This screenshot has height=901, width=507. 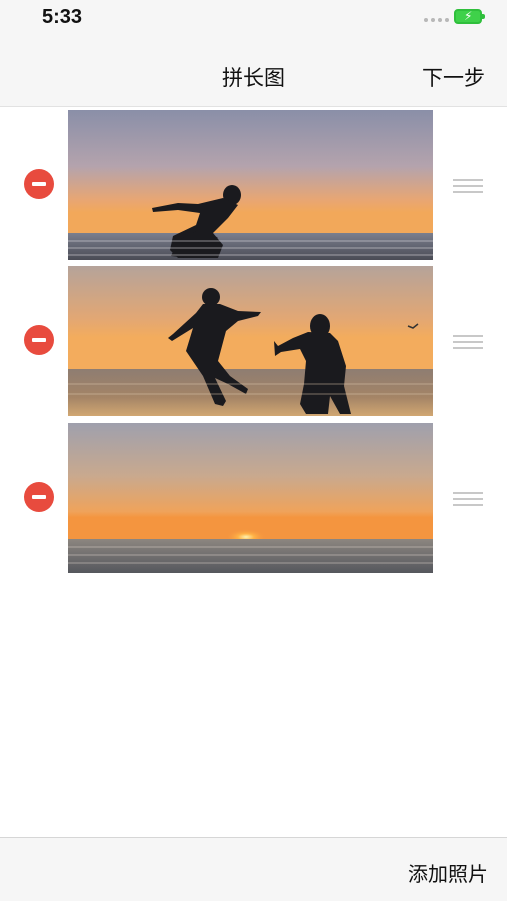 What do you see at coordinates (448, 872) in the screenshot?
I see `add-photo-button: 添加照片` at bounding box center [448, 872].